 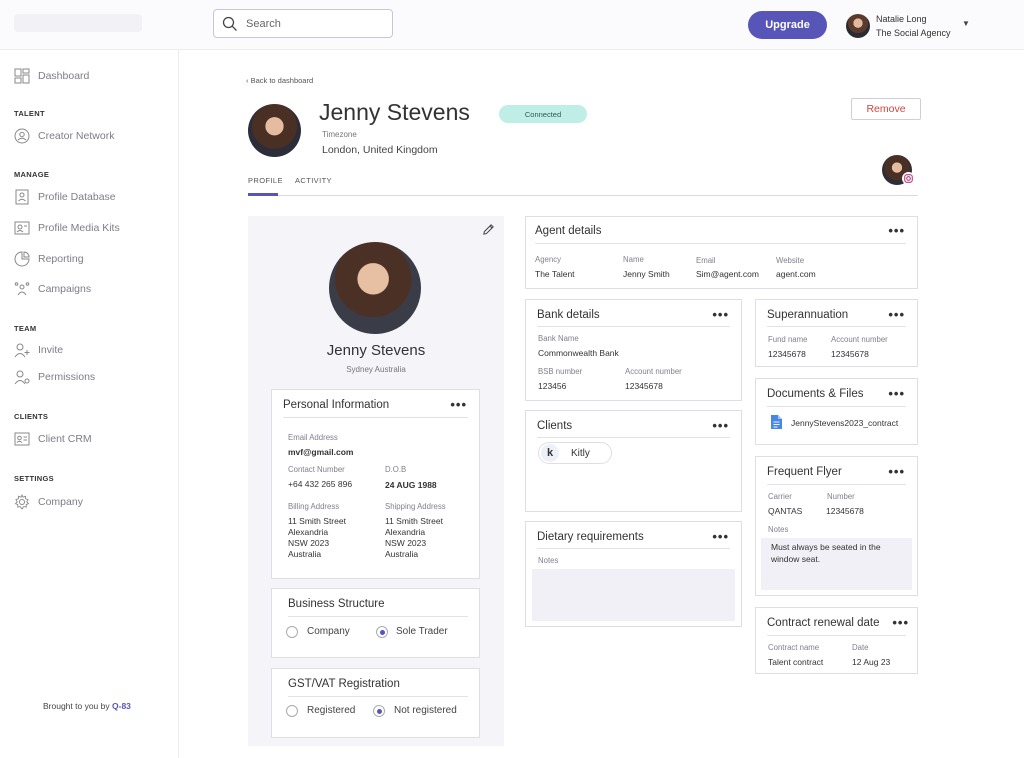 What do you see at coordinates (787, 25) in the screenshot?
I see `upgrade-button: Upgrade` at bounding box center [787, 25].